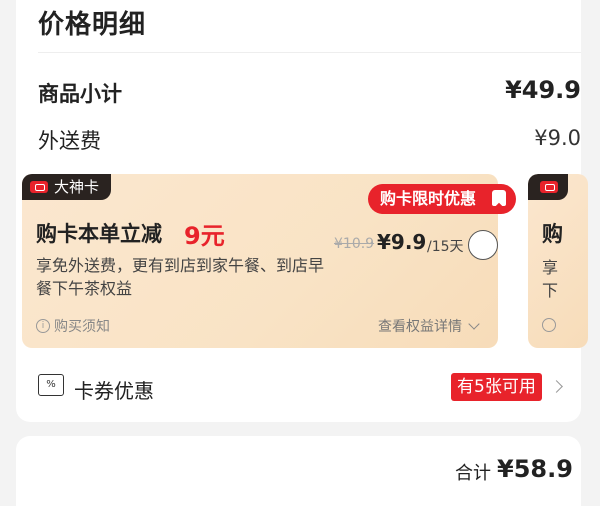  I want to click on divider, so click(309, 52).